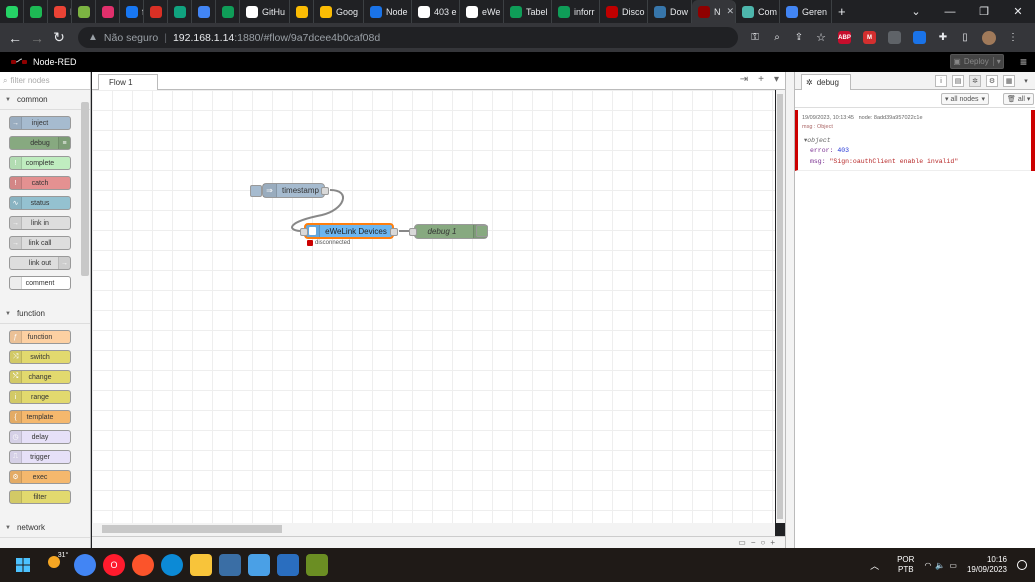 The width and height of the screenshot is (1035, 582). I want to click on browser-tab-18: Disco, so click(624, 11).